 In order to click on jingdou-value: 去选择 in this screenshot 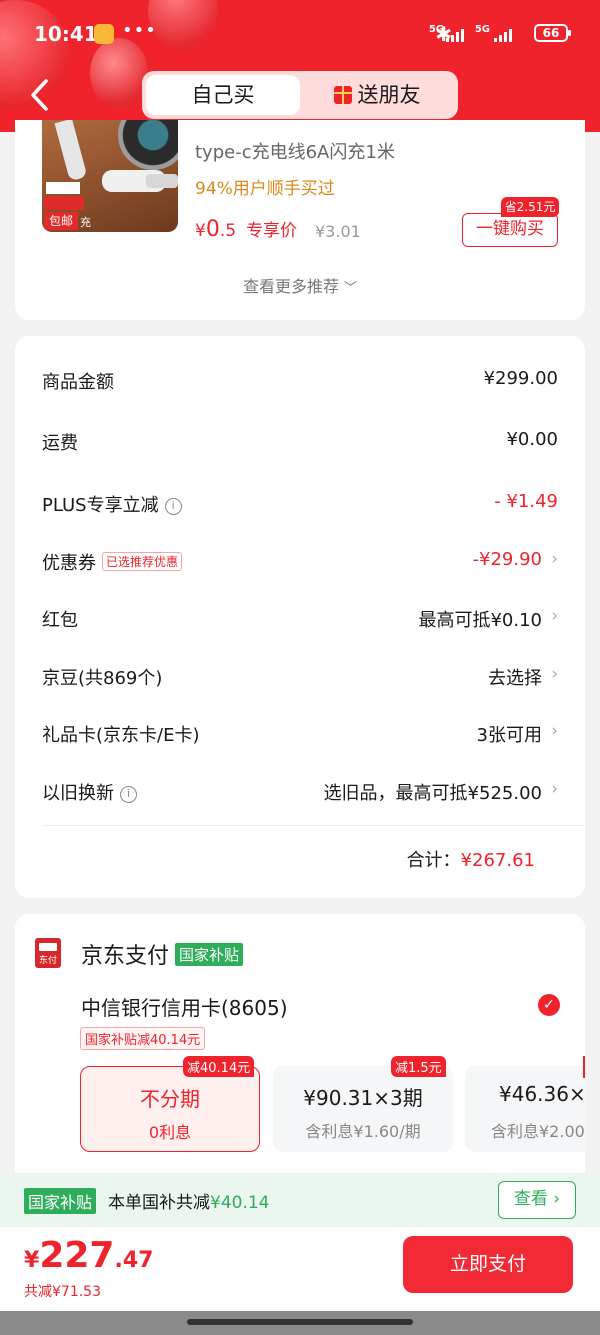, I will do `click(515, 678)`.